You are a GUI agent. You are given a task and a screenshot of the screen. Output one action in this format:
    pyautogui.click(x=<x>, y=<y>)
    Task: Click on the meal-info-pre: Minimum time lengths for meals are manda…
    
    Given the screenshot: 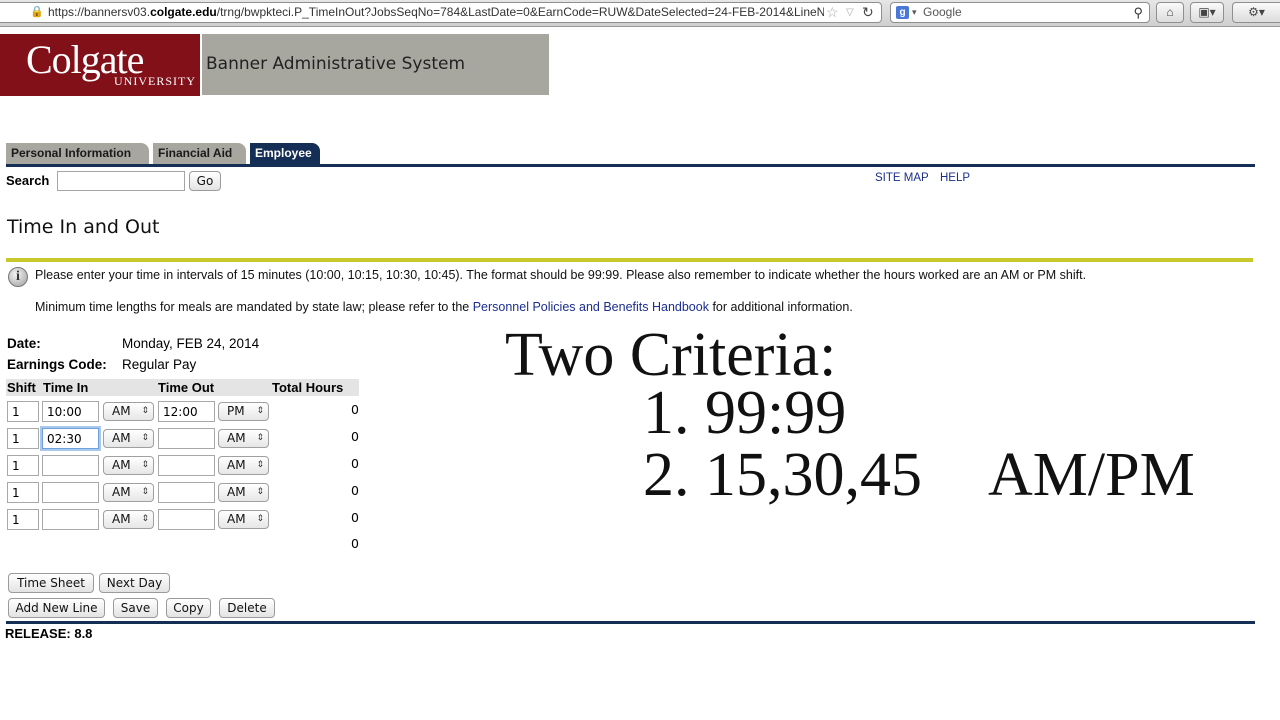 What is the action you would take?
    pyautogui.click(x=254, y=307)
    